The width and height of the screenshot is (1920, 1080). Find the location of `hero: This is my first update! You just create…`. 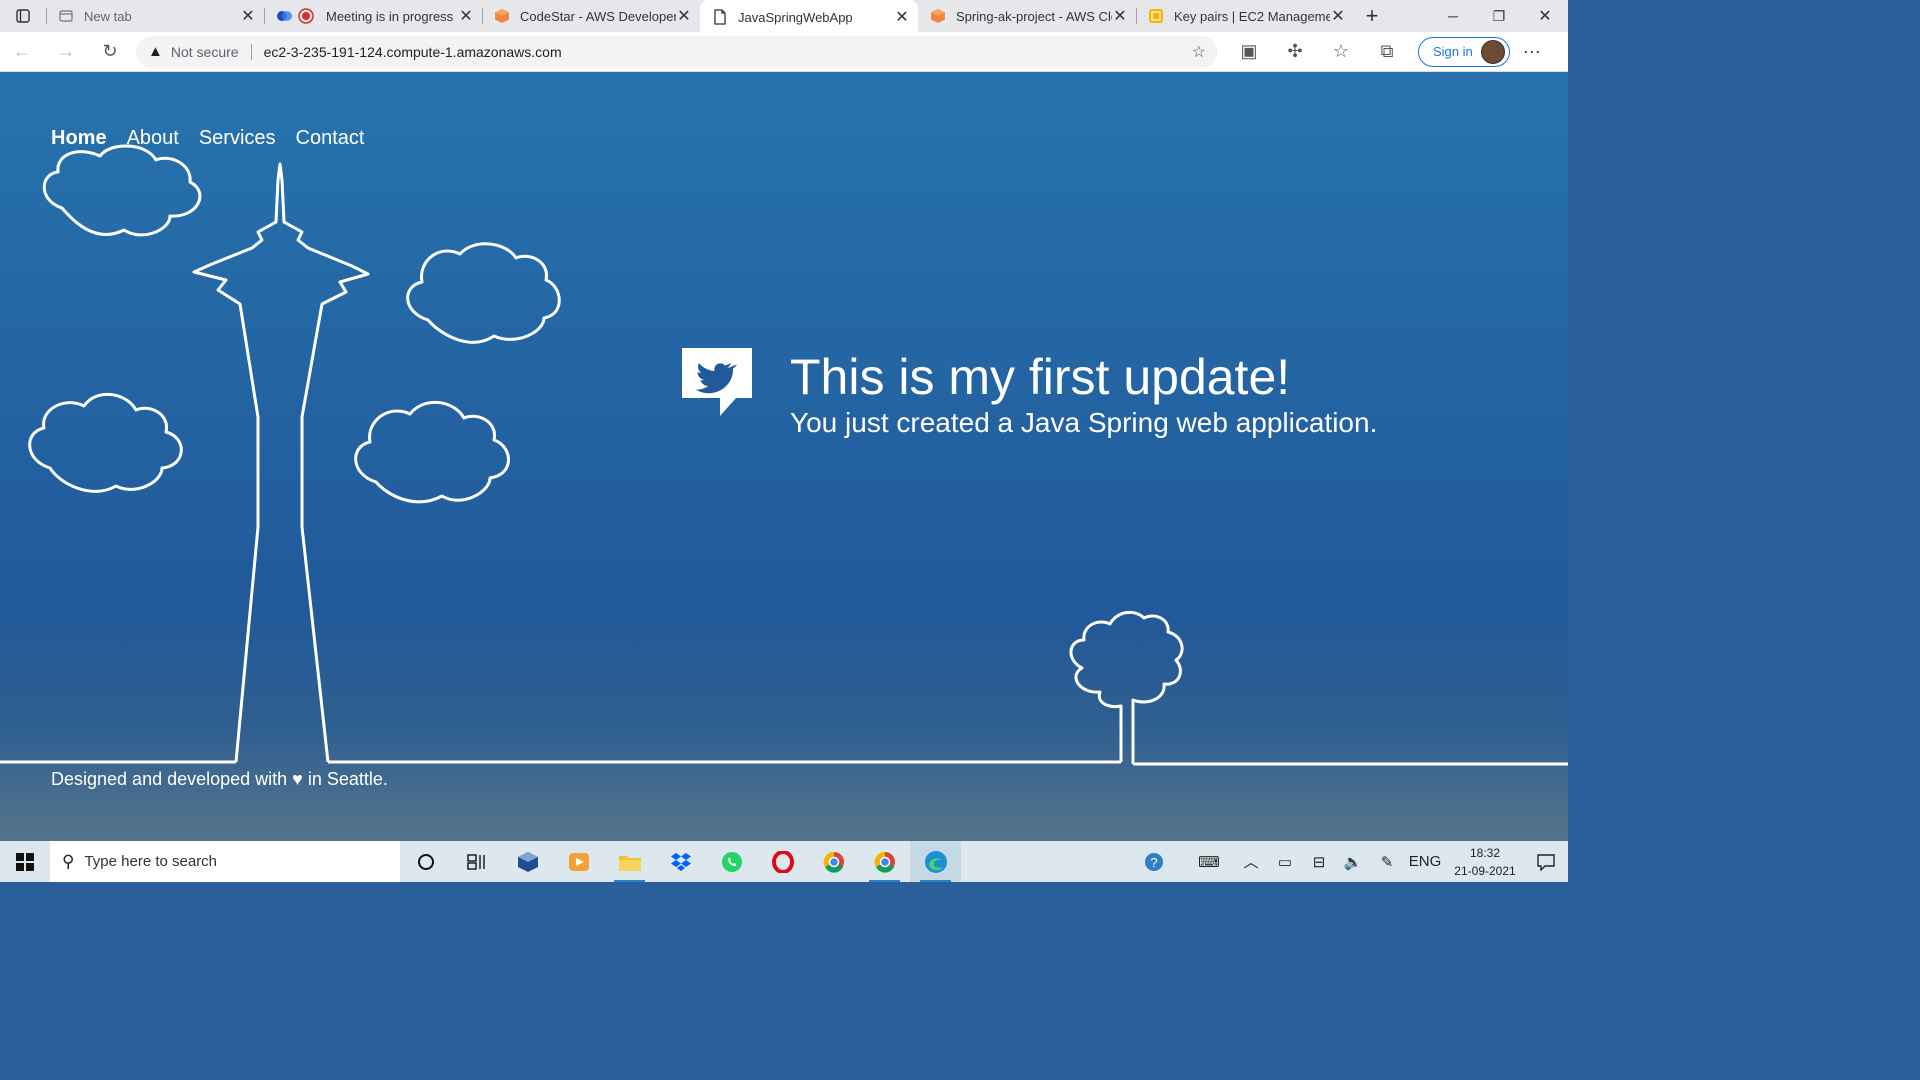

hero: This is my first update! You just create… is located at coordinates (1029, 394).